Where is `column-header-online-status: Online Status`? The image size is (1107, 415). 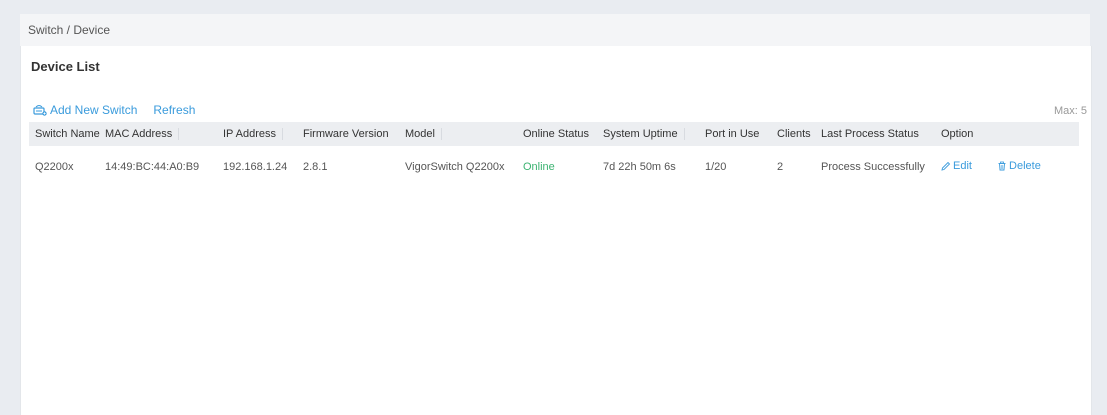
column-header-online-status: Online Status is located at coordinates (557, 134).